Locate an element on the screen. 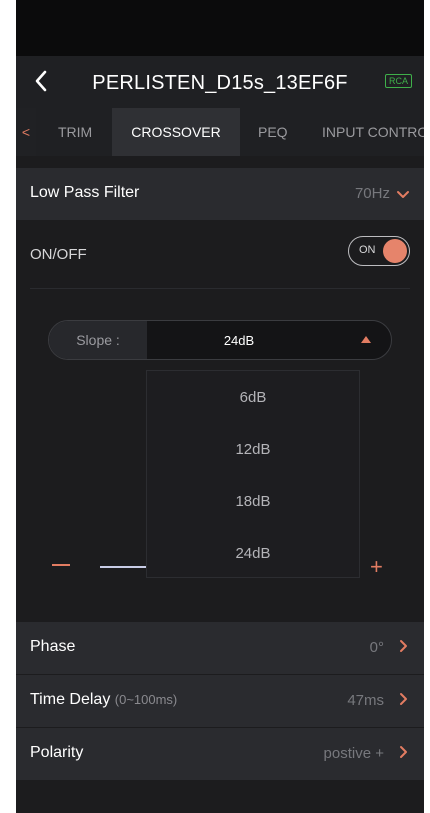 This screenshot has height=813, width=430. time-delay-label: Time Delay (0~100ms) is located at coordinates (103, 700).